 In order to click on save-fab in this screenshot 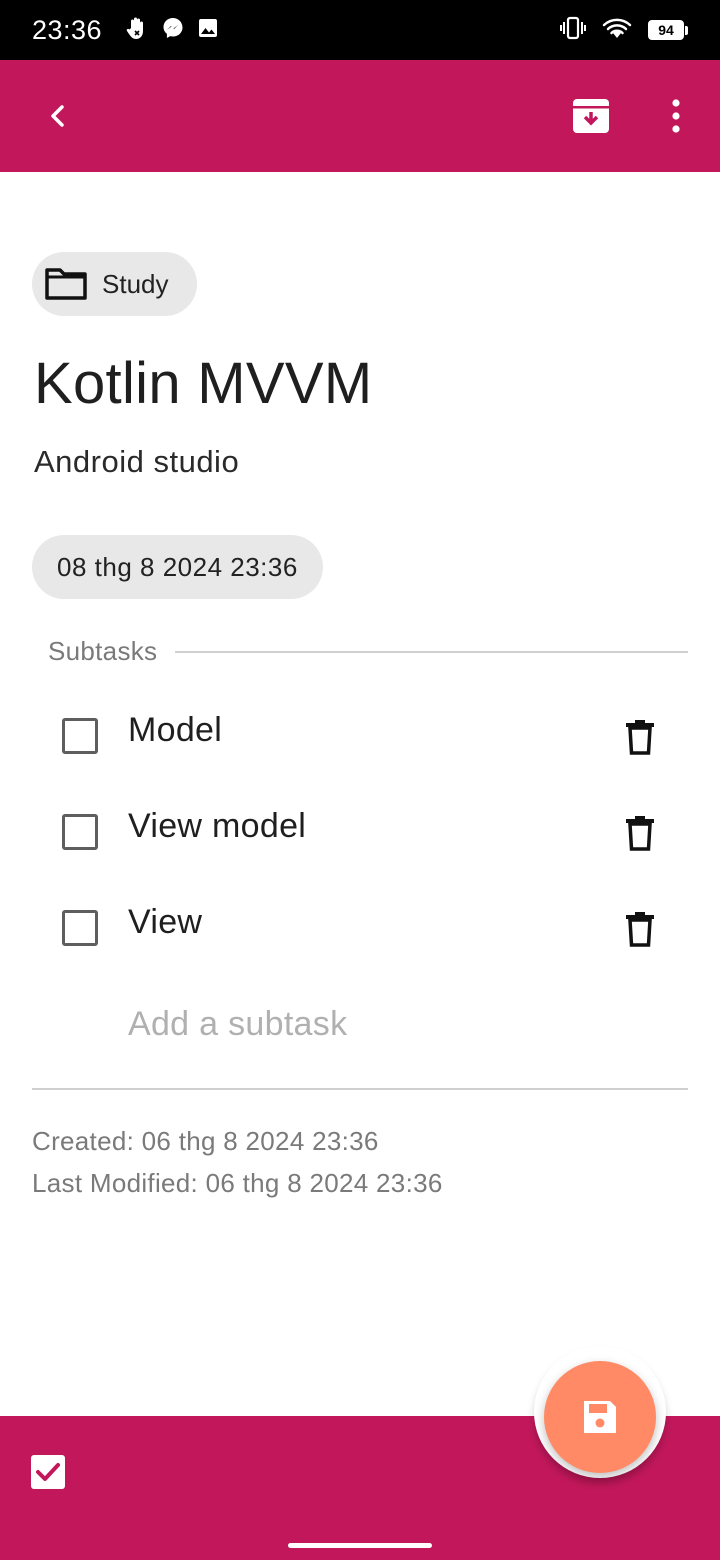, I will do `click(600, 1417)`.